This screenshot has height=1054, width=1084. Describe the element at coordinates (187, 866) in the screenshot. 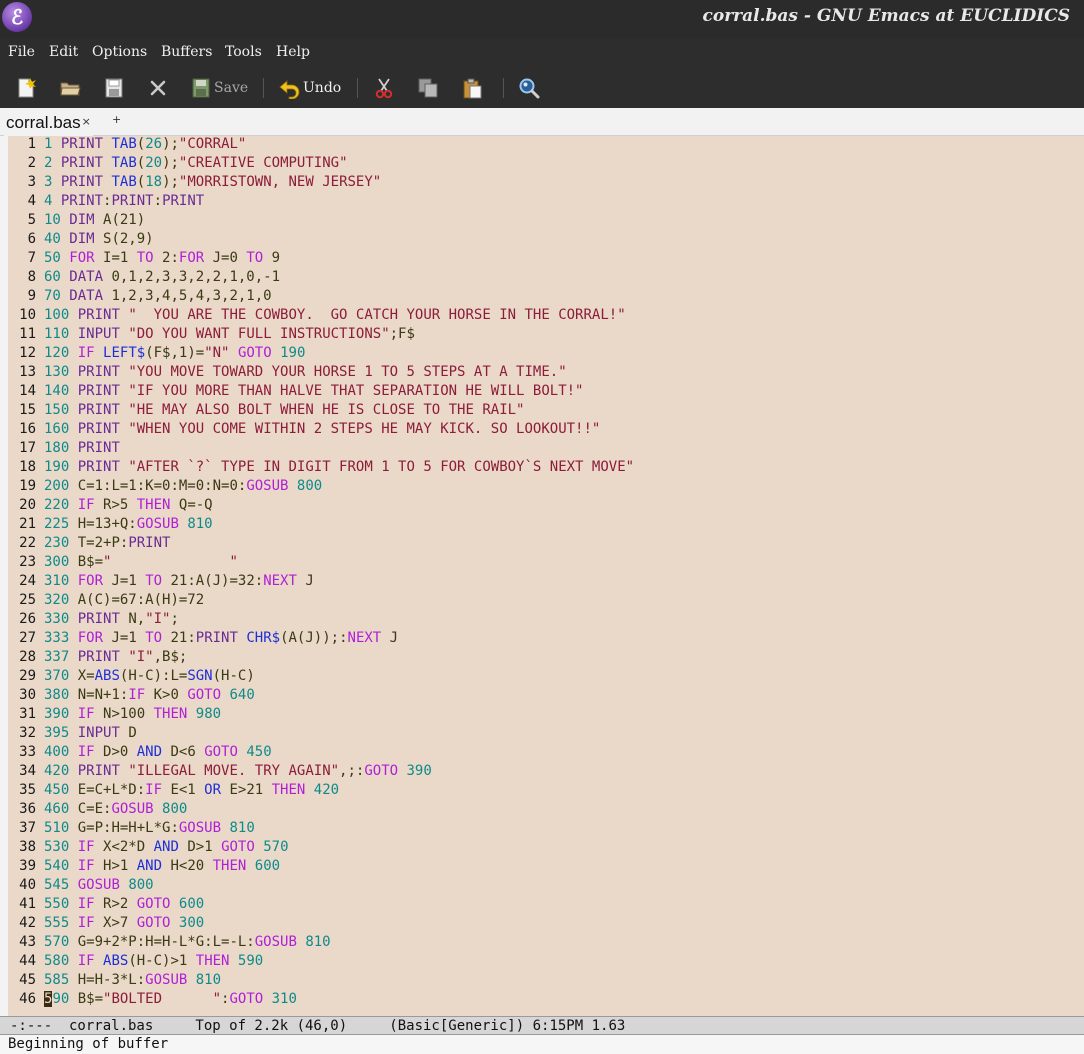

I see `code-token: H<20` at that location.